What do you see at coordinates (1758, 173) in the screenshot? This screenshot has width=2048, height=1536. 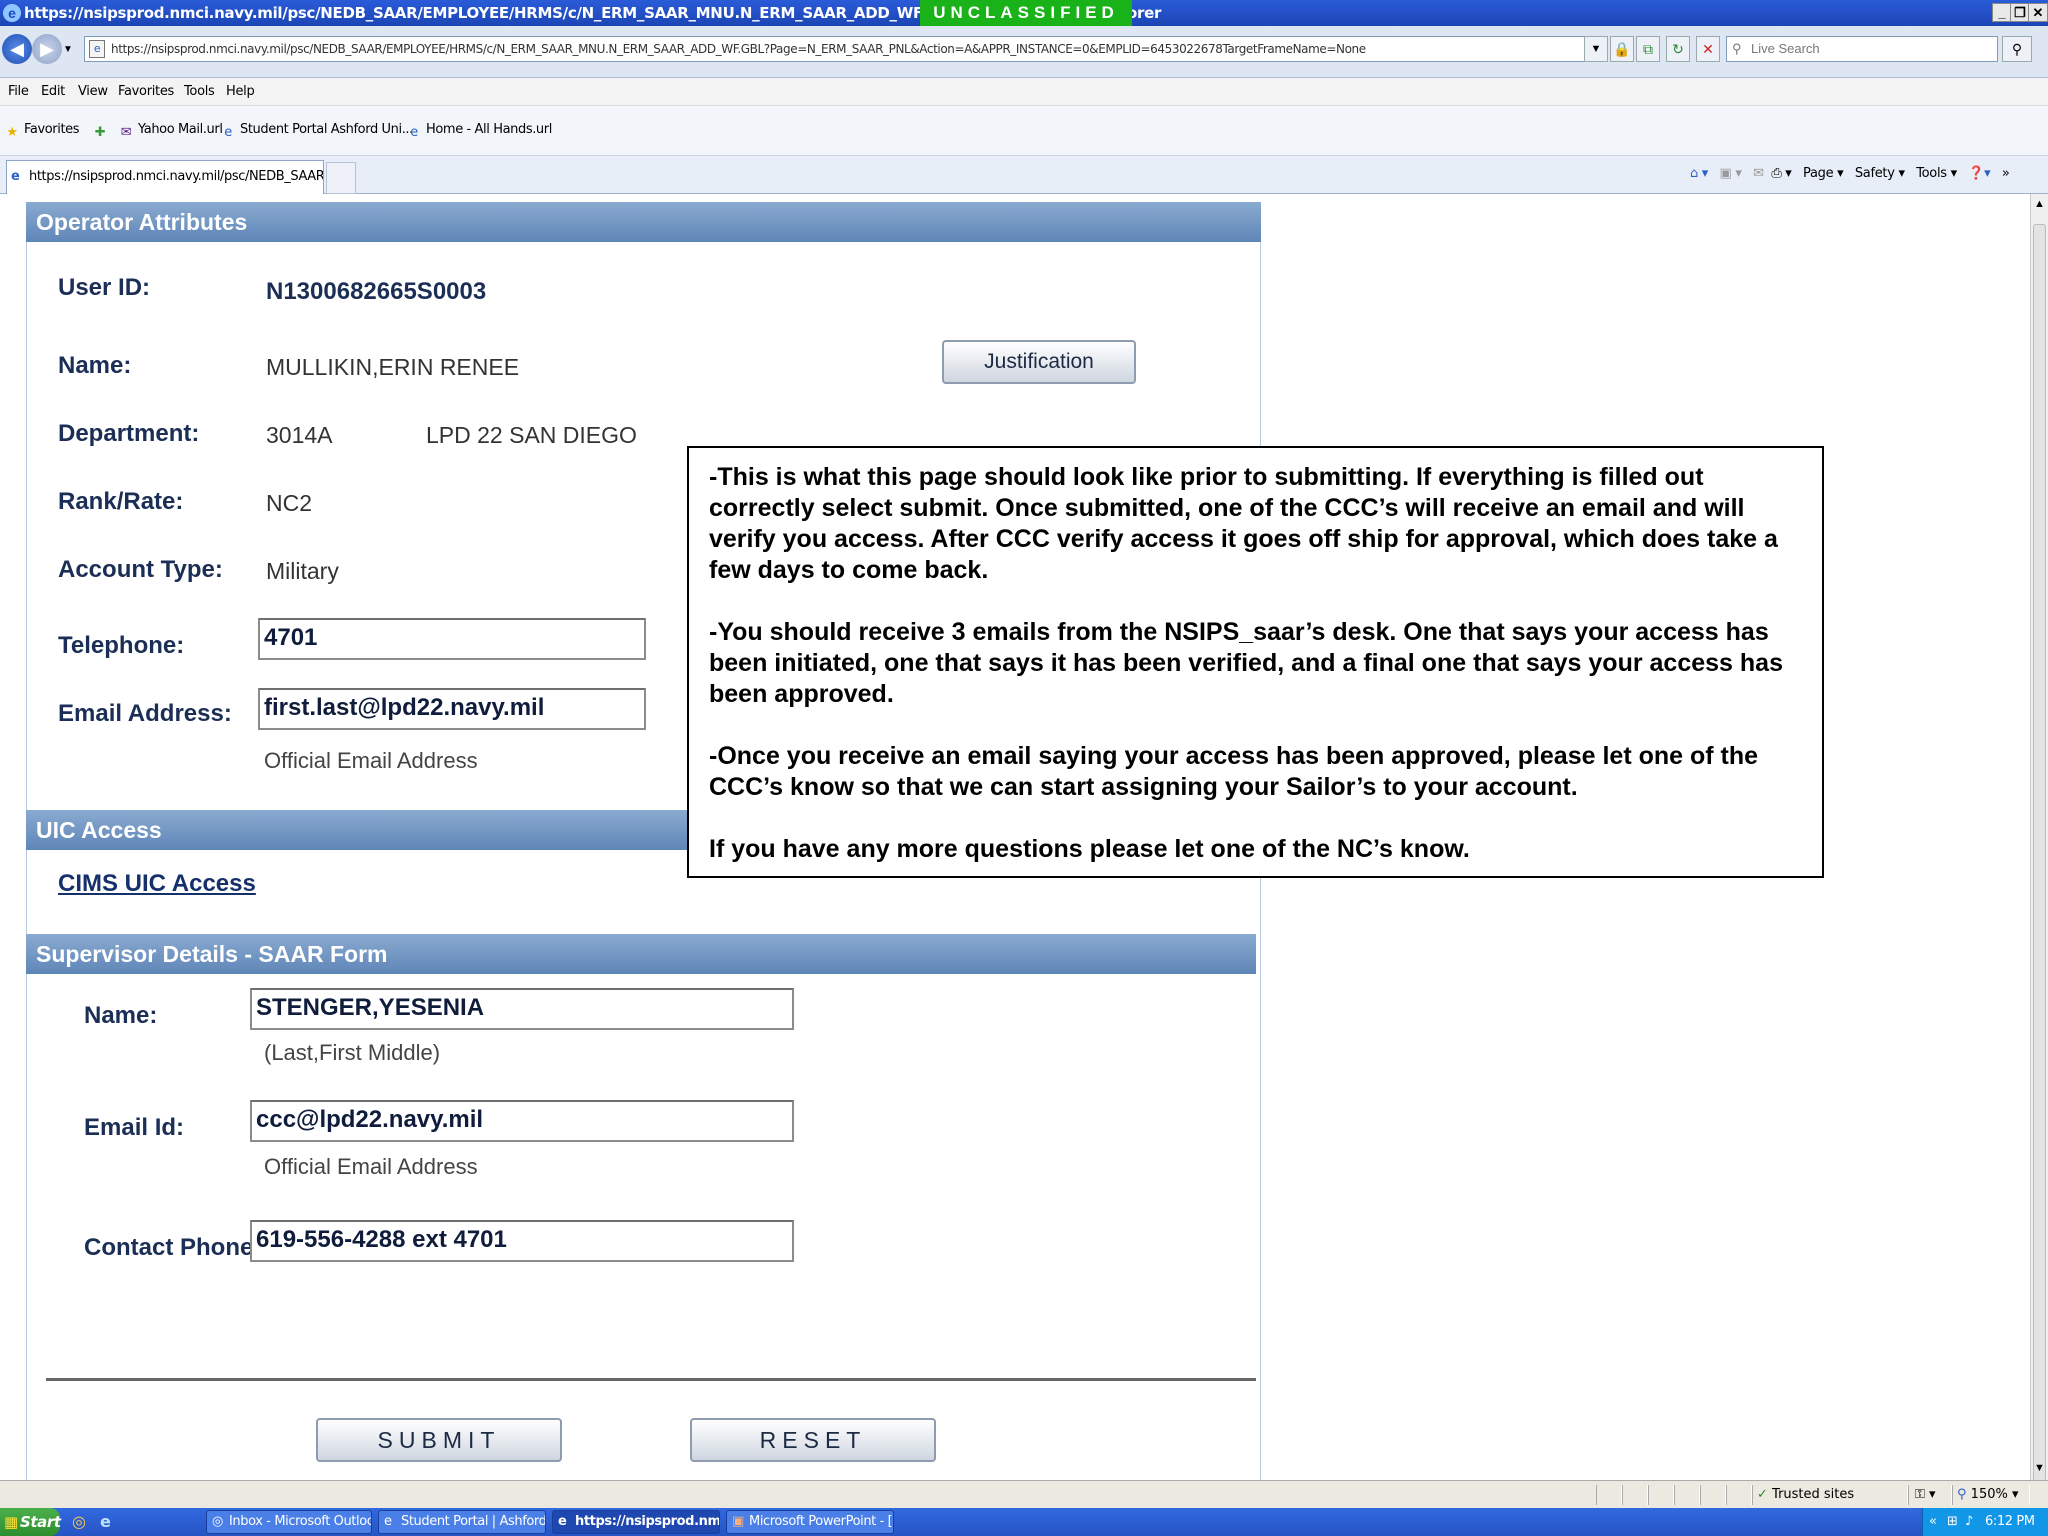 I see `read-mail-icon: ✉` at bounding box center [1758, 173].